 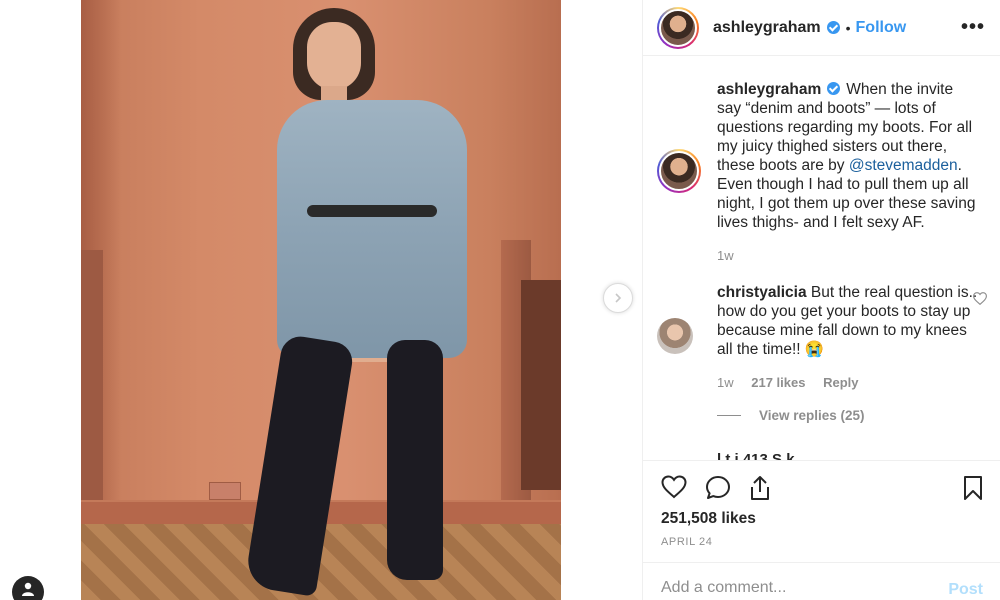 What do you see at coordinates (821, 28) in the screenshot?
I see `post-header: ashleygraham • Follow •••` at bounding box center [821, 28].